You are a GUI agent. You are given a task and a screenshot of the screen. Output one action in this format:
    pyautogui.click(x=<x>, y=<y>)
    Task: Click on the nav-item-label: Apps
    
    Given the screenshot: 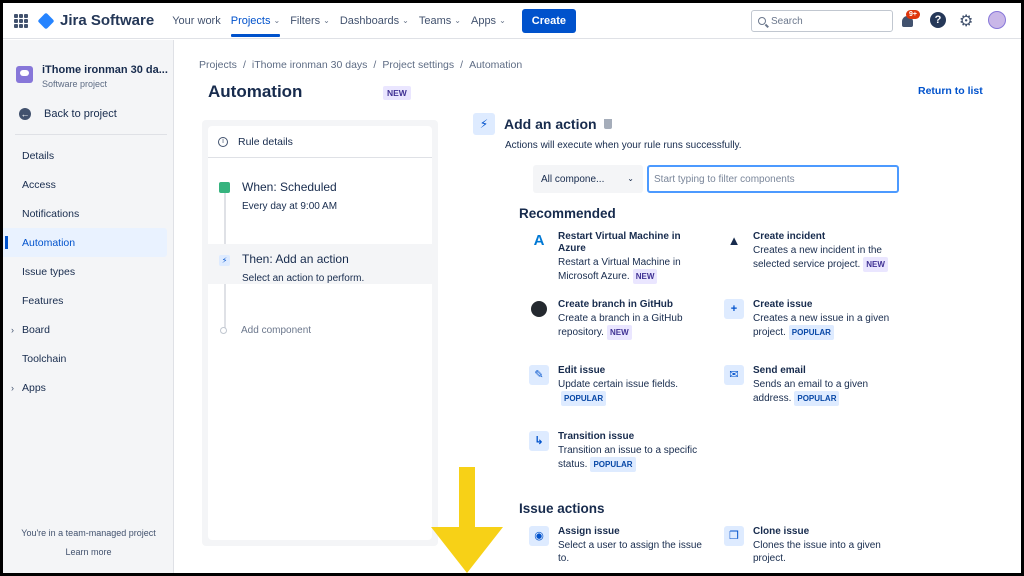 What is the action you would take?
    pyautogui.click(x=483, y=20)
    